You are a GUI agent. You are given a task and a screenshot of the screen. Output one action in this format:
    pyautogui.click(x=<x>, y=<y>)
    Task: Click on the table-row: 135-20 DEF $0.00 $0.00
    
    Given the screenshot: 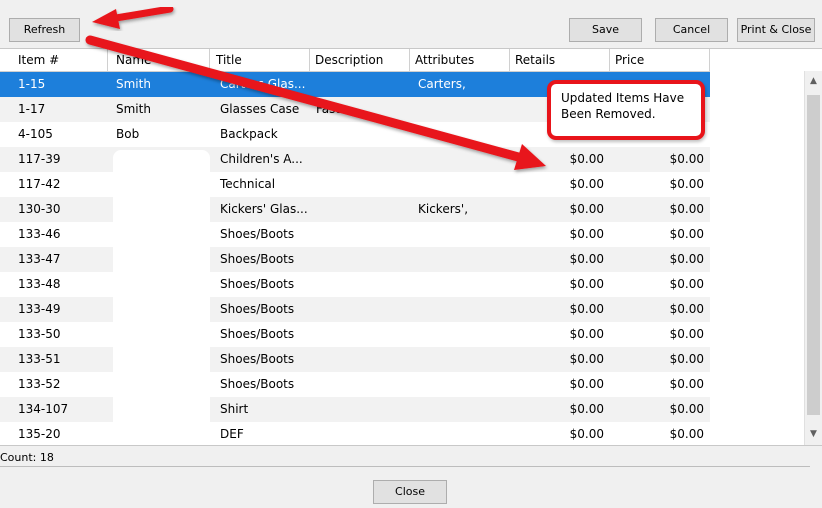 What is the action you would take?
    pyautogui.click(x=355, y=433)
    